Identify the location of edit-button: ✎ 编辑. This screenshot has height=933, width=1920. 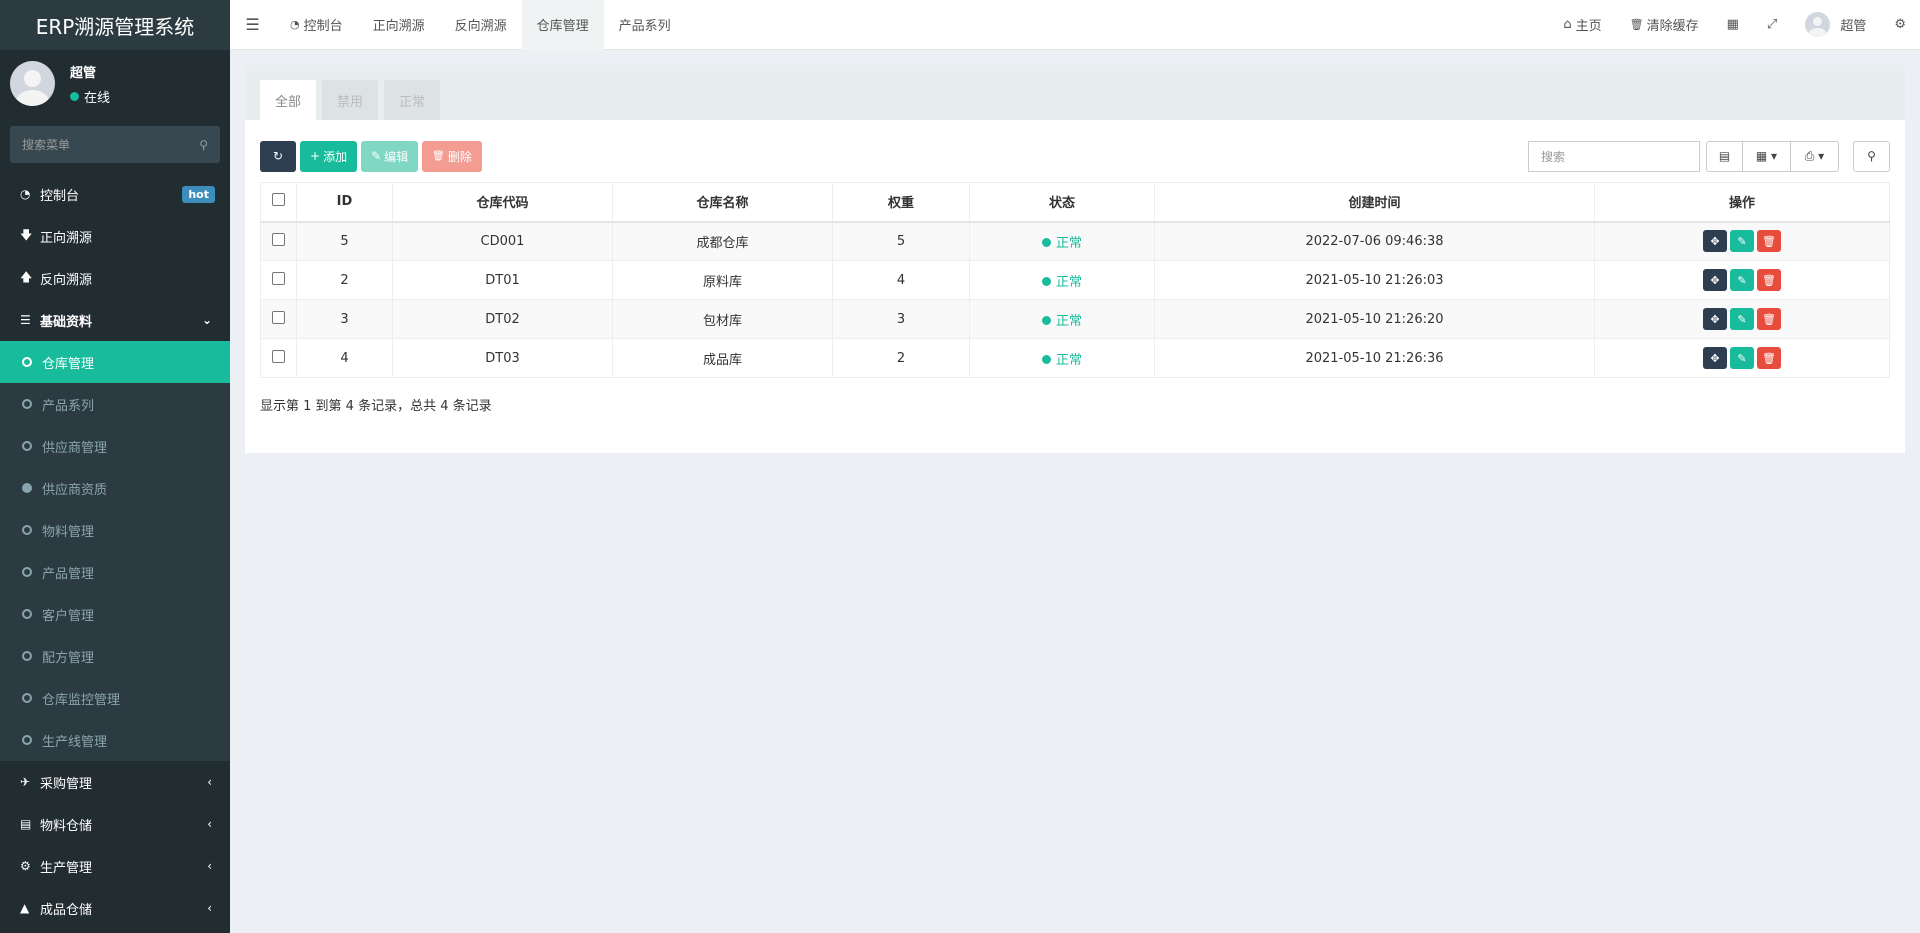
(390, 156).